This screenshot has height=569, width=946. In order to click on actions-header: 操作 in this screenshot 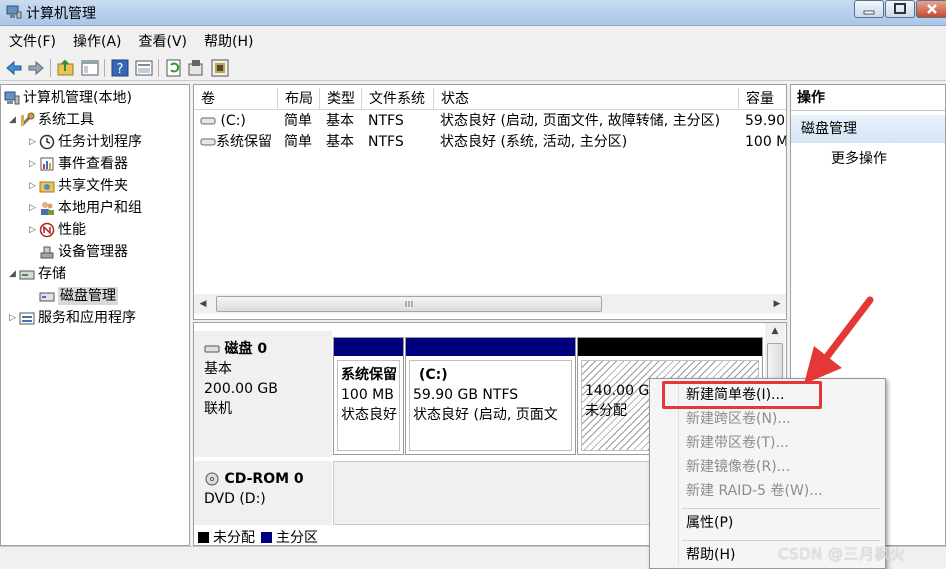, I will do `click(868, 98)`.